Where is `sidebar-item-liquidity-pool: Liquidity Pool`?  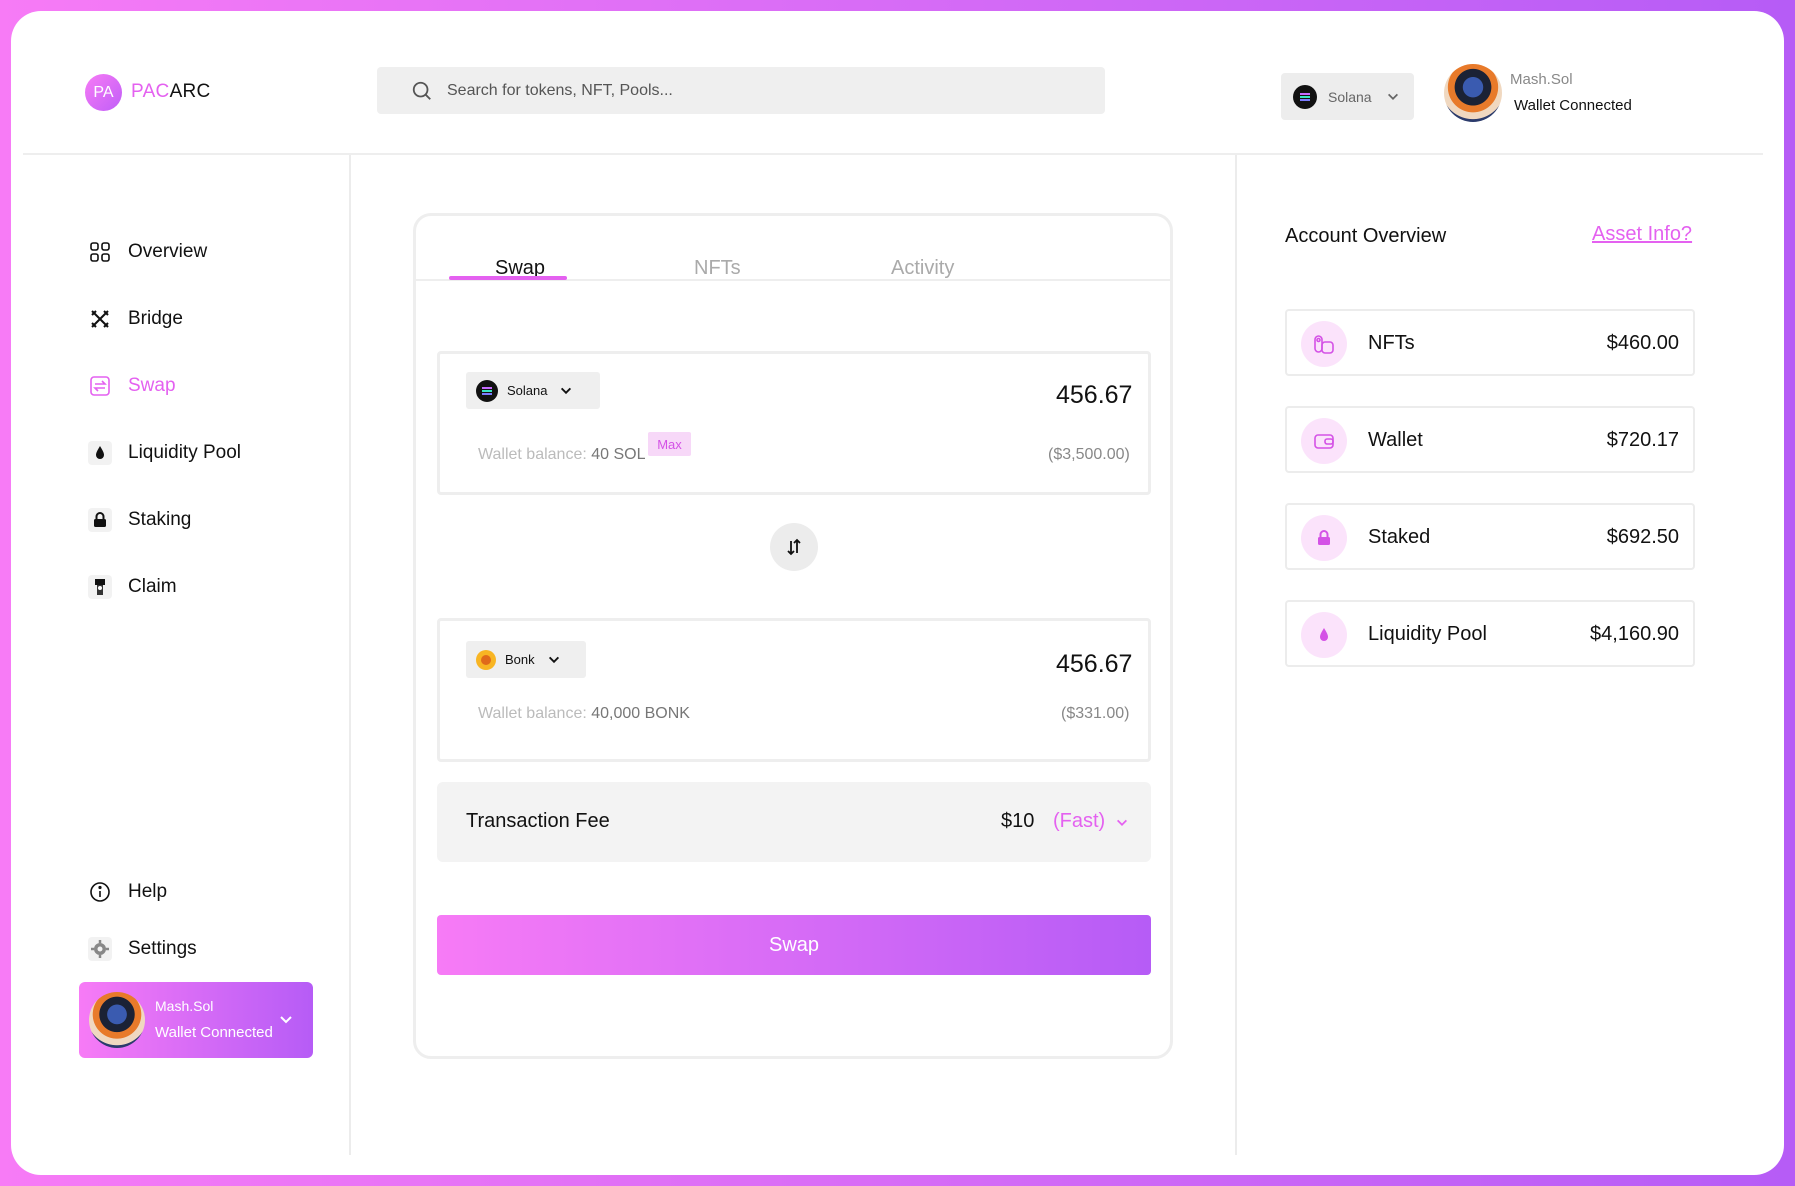
sidebar-item-liquidity-pool: Liquidity Pool is located at coordinates (164, 453).